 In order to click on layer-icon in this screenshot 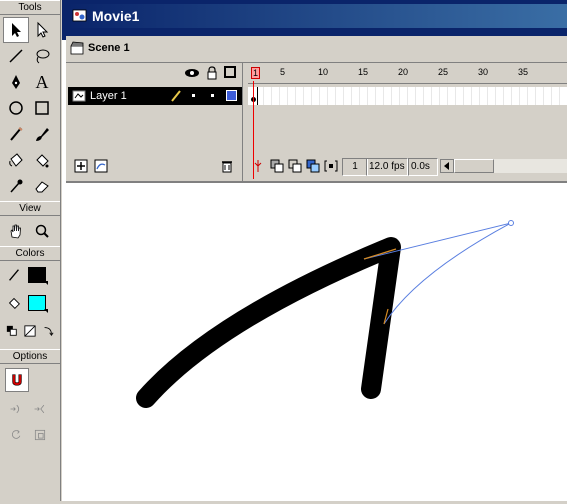, I will do `click(79, 97)`.